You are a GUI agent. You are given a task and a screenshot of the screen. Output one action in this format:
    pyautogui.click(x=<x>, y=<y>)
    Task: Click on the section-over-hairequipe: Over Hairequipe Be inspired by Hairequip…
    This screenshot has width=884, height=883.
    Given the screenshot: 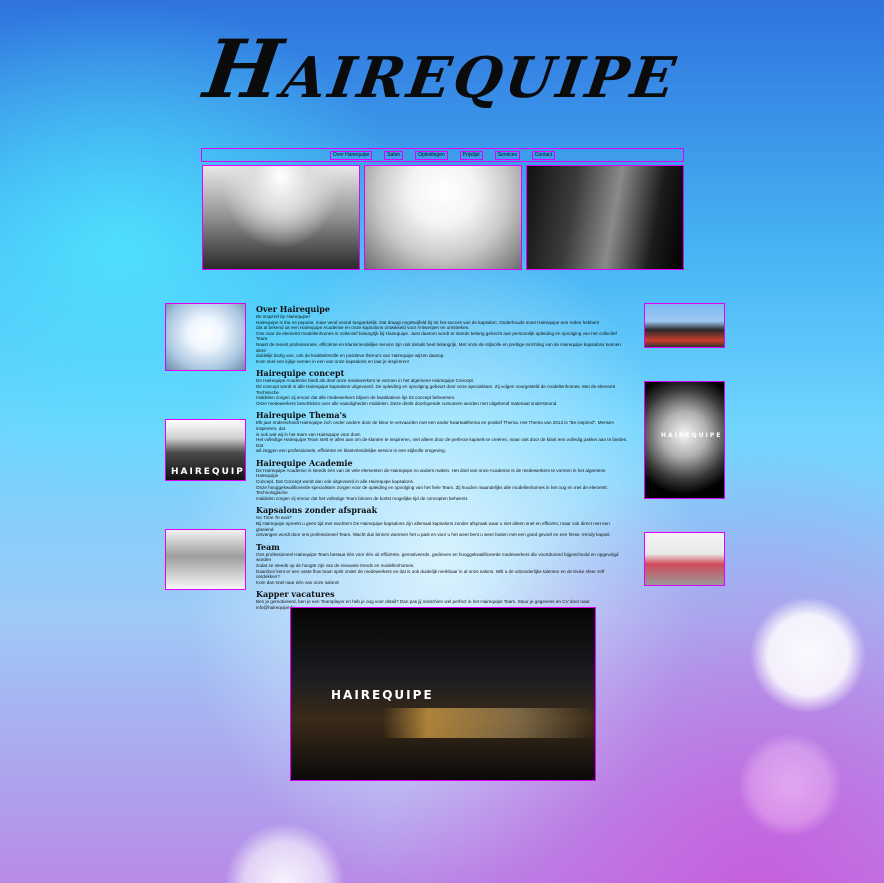 What is the action you would take?
    pyautogui.click(x=442, y=334)
    